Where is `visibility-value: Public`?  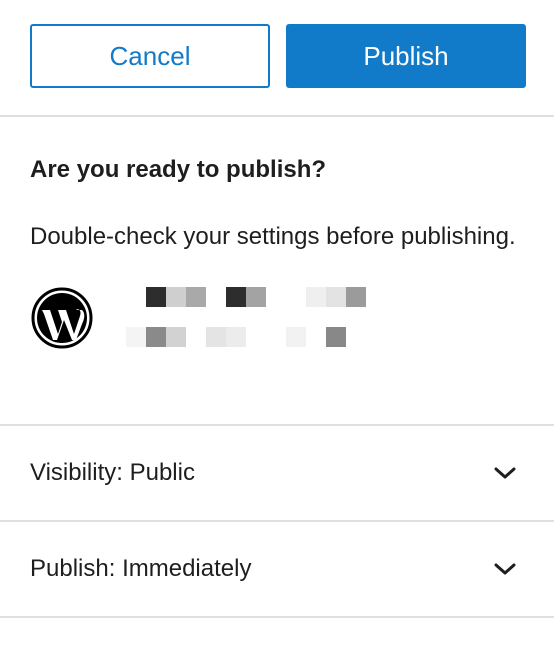
visibility-value: Public is located at coordinates (162, 472).